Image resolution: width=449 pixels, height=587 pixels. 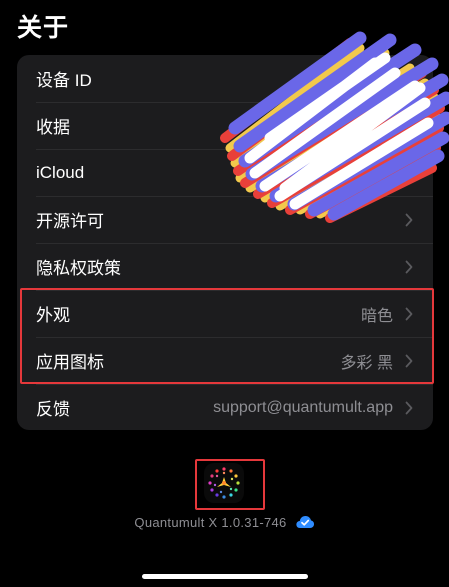 What do you see at coordinates (225, 576) in the screenshot?
I see `home-indicator` at bounding box center [225, 576].